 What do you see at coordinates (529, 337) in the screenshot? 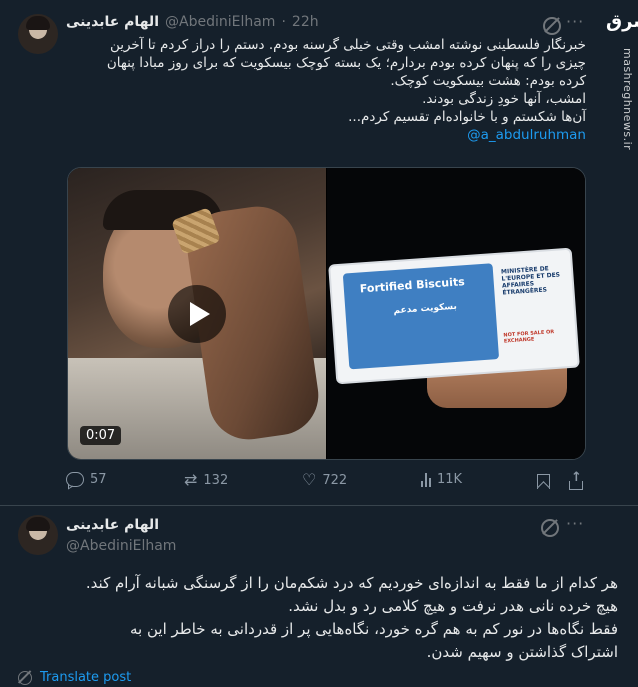
I see `package-notice: NOT FOR SALE OR EXCHANGE` at bounding box center [529, 337].